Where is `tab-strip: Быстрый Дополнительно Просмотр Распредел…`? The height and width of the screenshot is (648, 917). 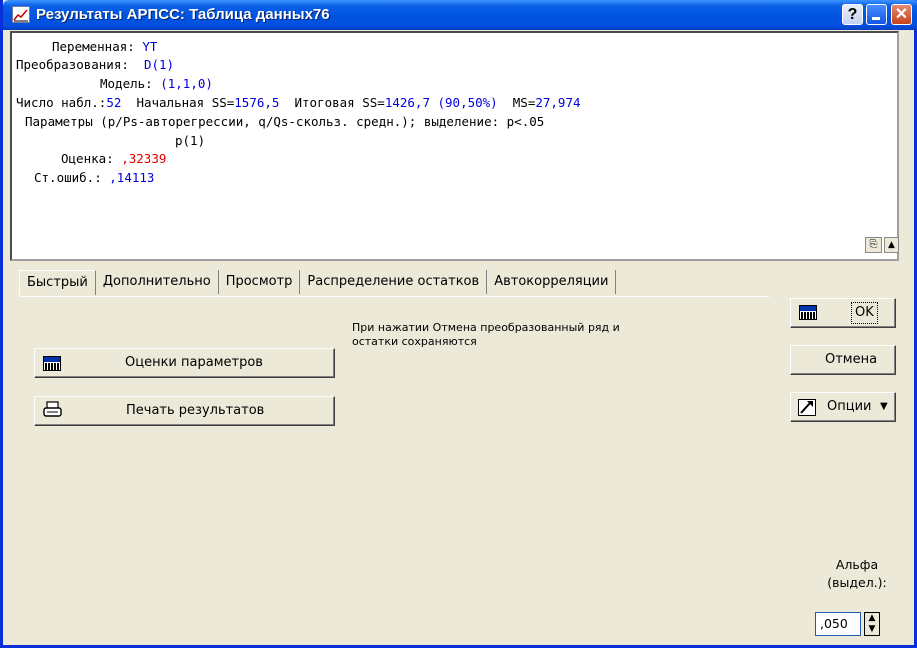
tab-strip: Быстрый Дополнительно Просмотр Распредел… is located at coordinates (318, 283).